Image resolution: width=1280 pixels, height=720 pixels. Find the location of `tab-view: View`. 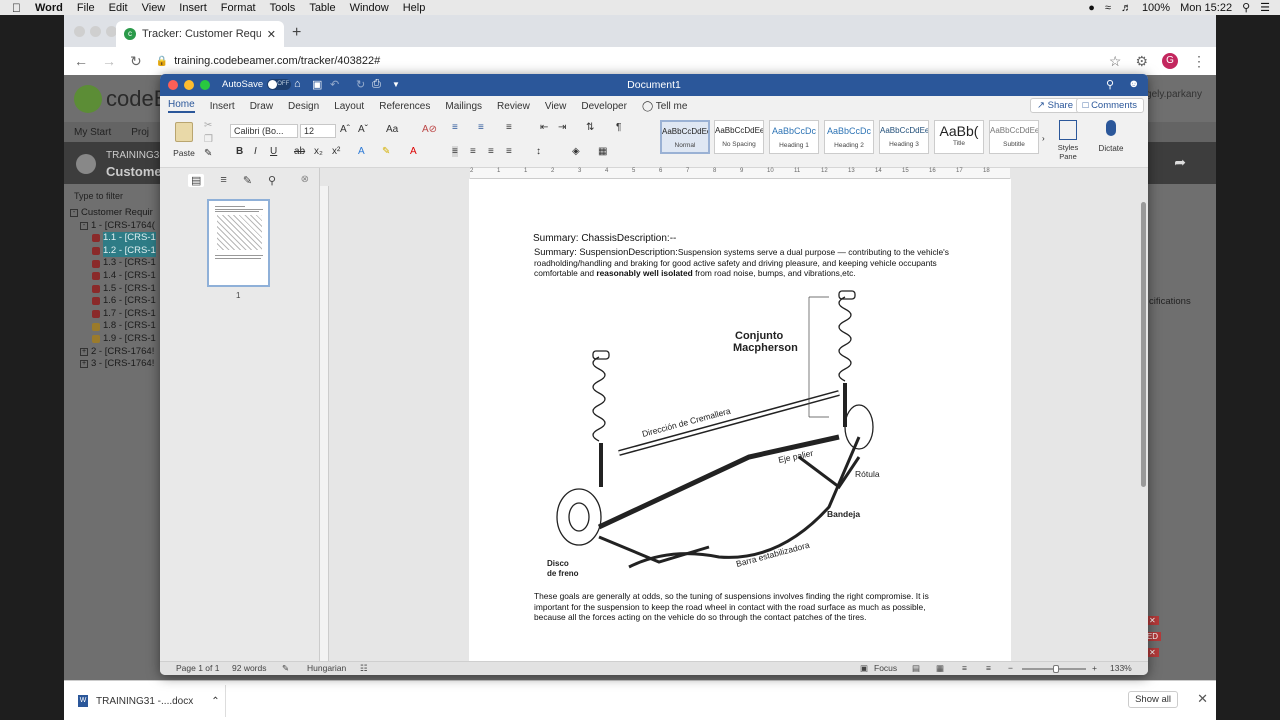

tab-view: View is located at coordinates (556, 106).